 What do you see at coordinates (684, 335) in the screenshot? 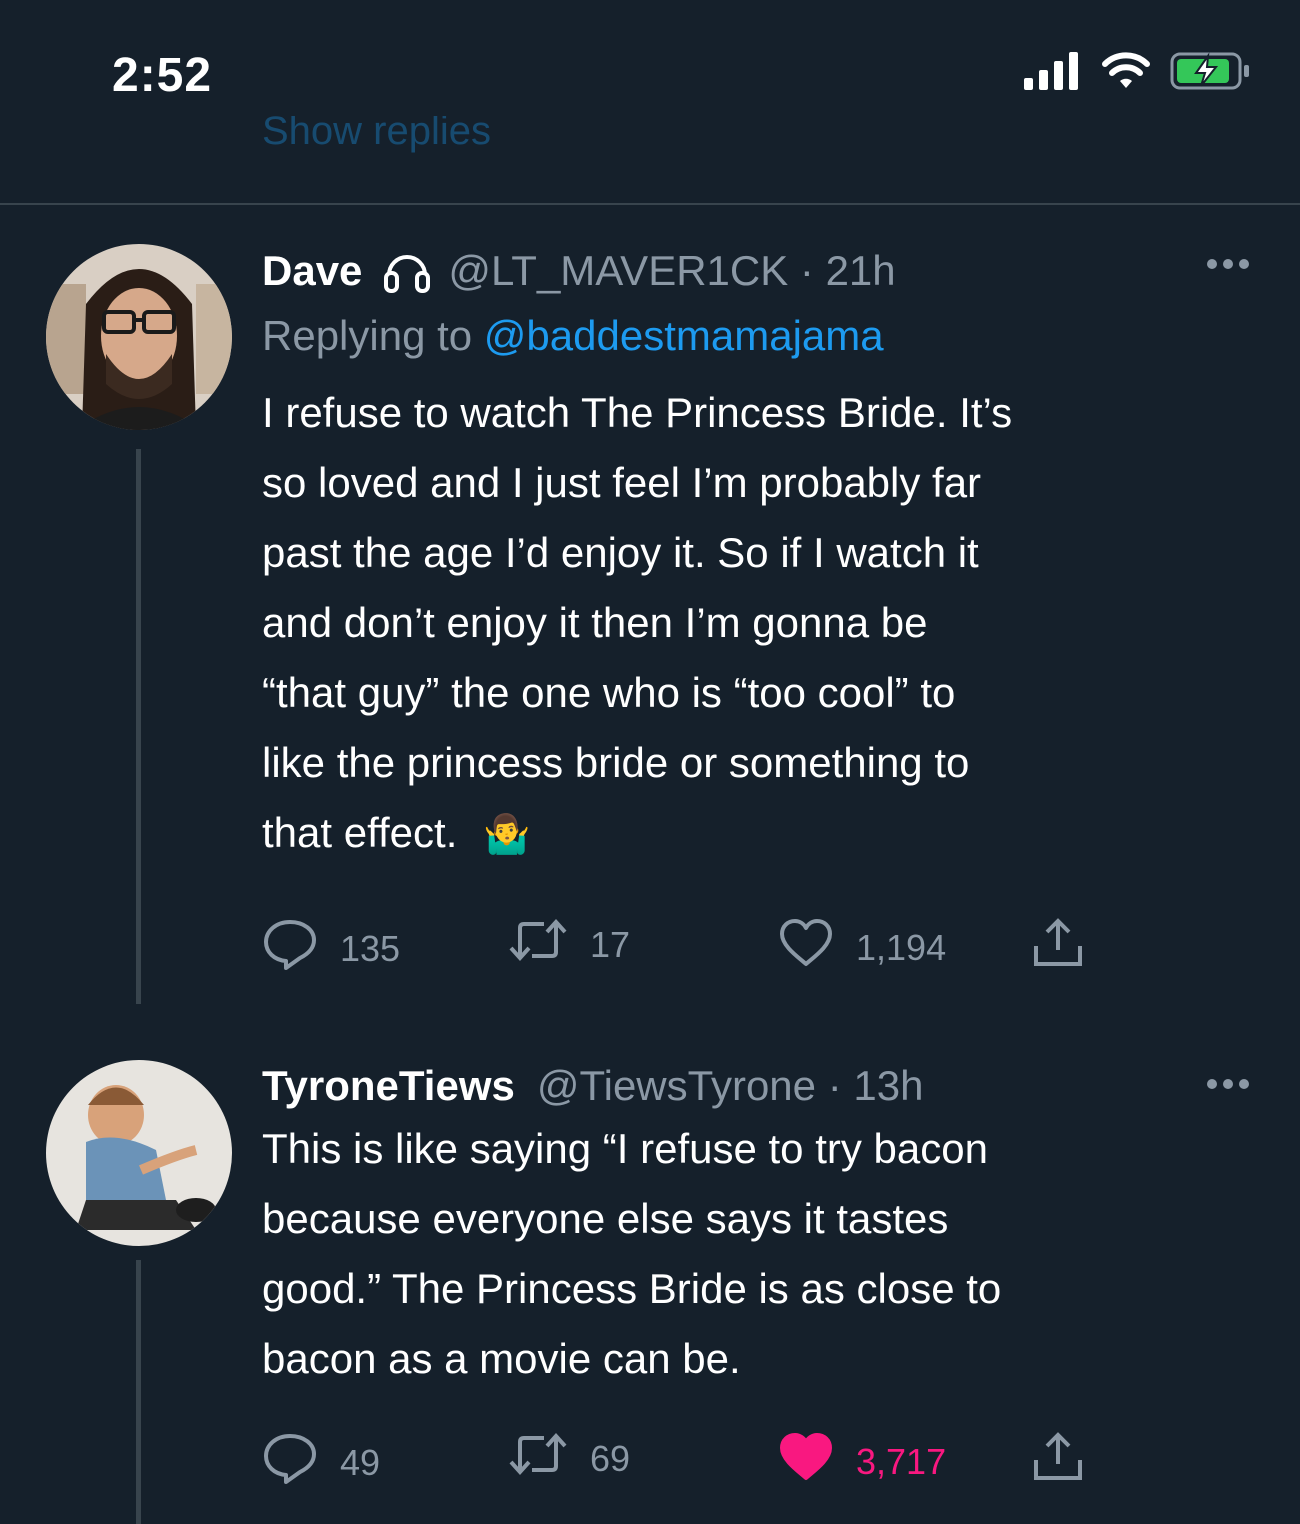
I see `reply-mention: @baddestmamajama` at bounding box center [684, 335].